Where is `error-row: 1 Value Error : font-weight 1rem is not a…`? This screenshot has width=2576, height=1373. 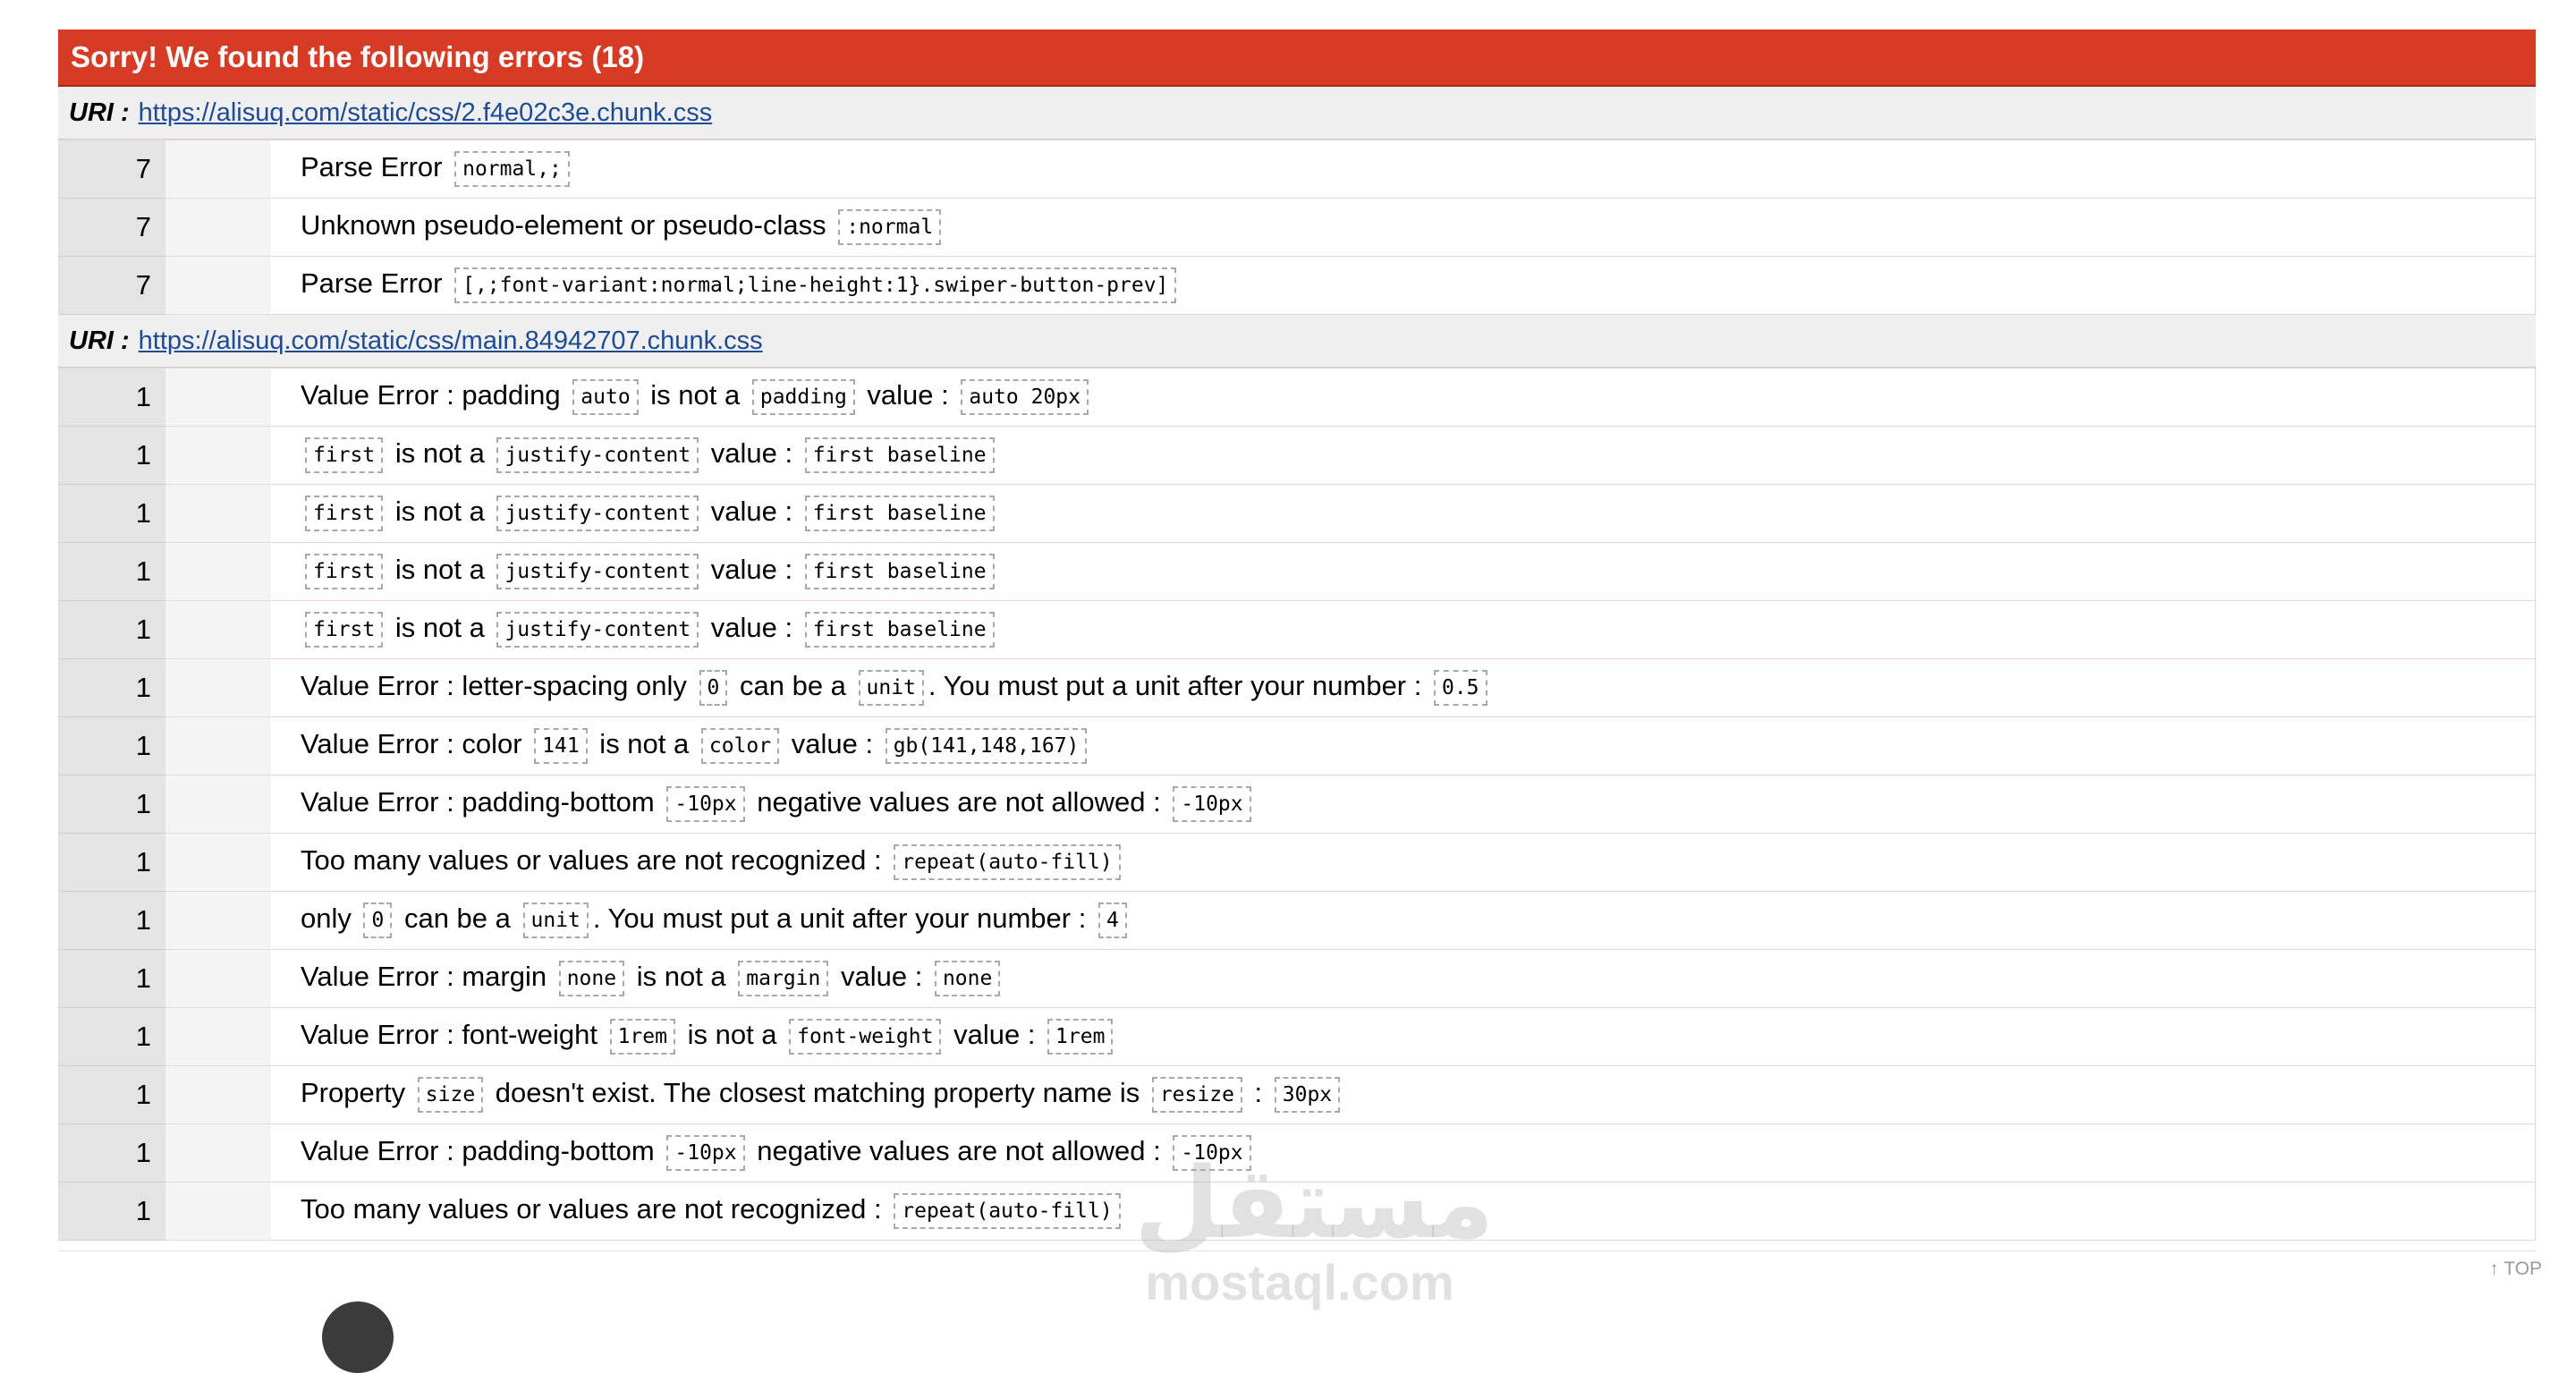
error-row: 1 Value Error : font-weight 1rem is not a… is located at coordinates (1297, 1036).